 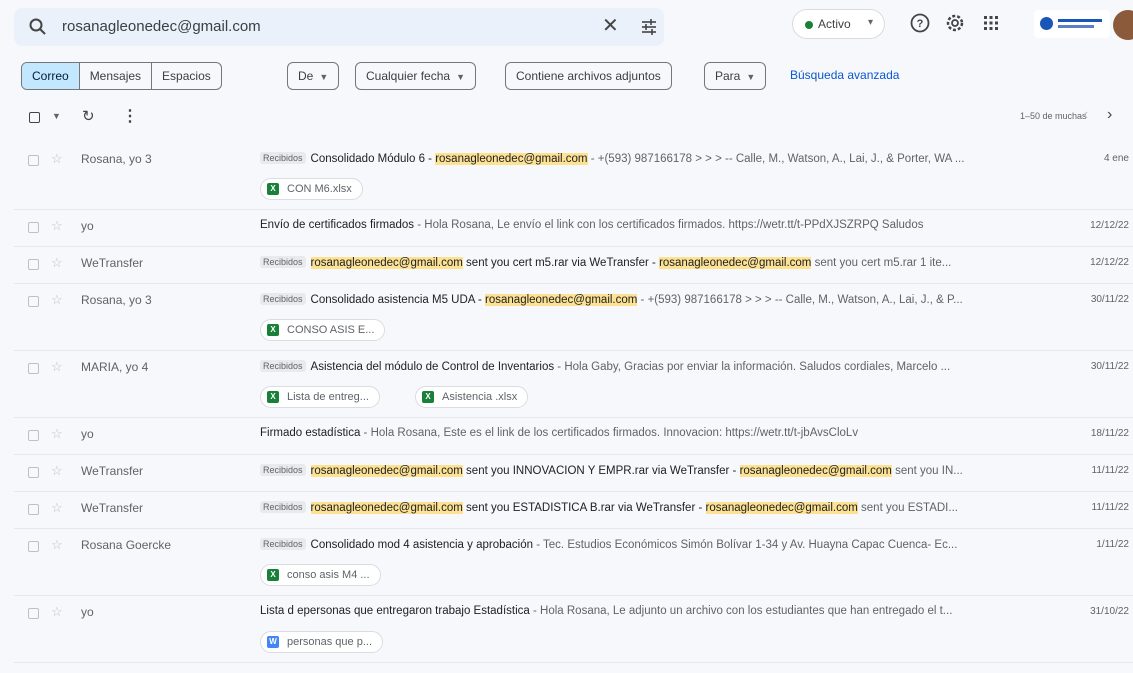 I want to click on search-icon, so click(x=38, y=27).